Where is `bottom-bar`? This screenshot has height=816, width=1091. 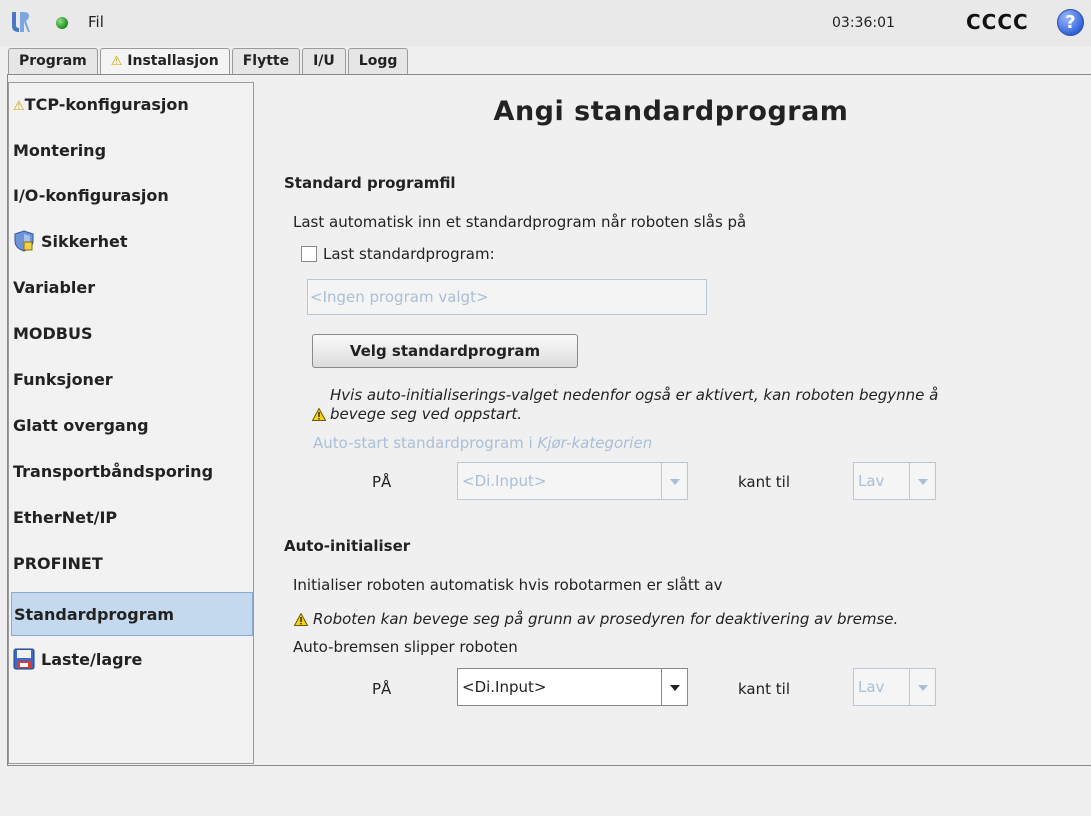
bottom-bar is located at coordinates (545, 791).